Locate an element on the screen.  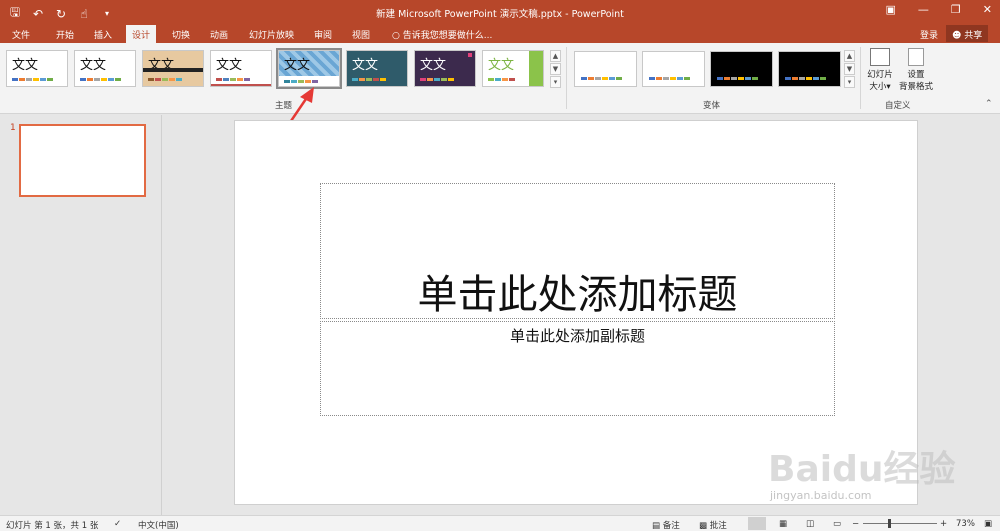
slide-sorter-icon: ▦ is located at coordinates (783, 524).